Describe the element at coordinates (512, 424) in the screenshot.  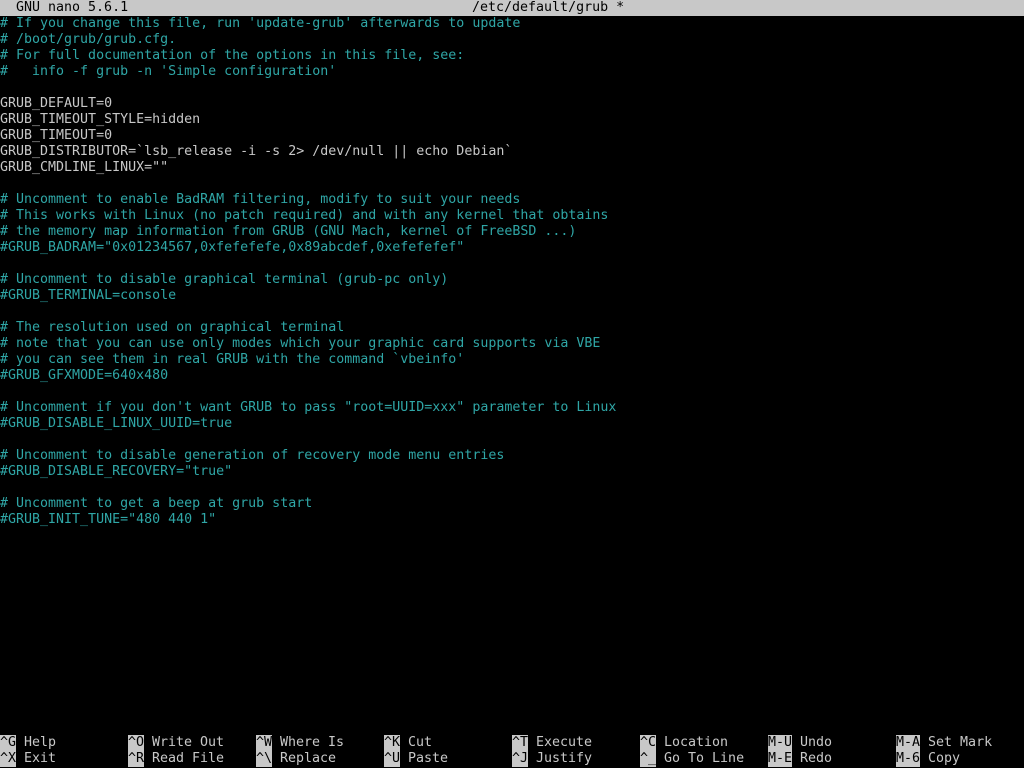
I see `comment-line: #GRUB_DISABLE_LINUX_UUID=true` at that location.